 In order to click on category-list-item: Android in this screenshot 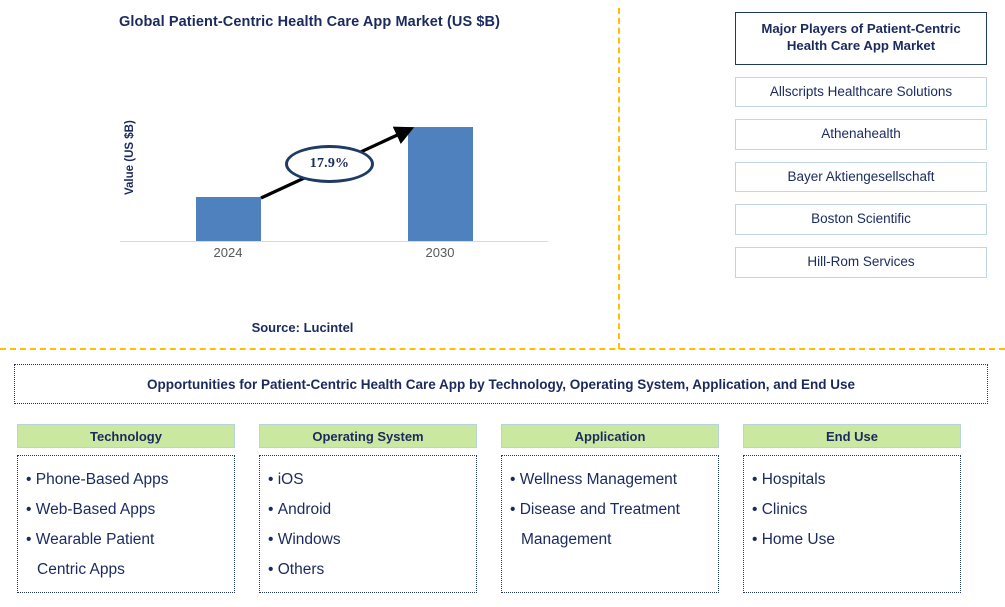, I will do `click(368, 510)`.